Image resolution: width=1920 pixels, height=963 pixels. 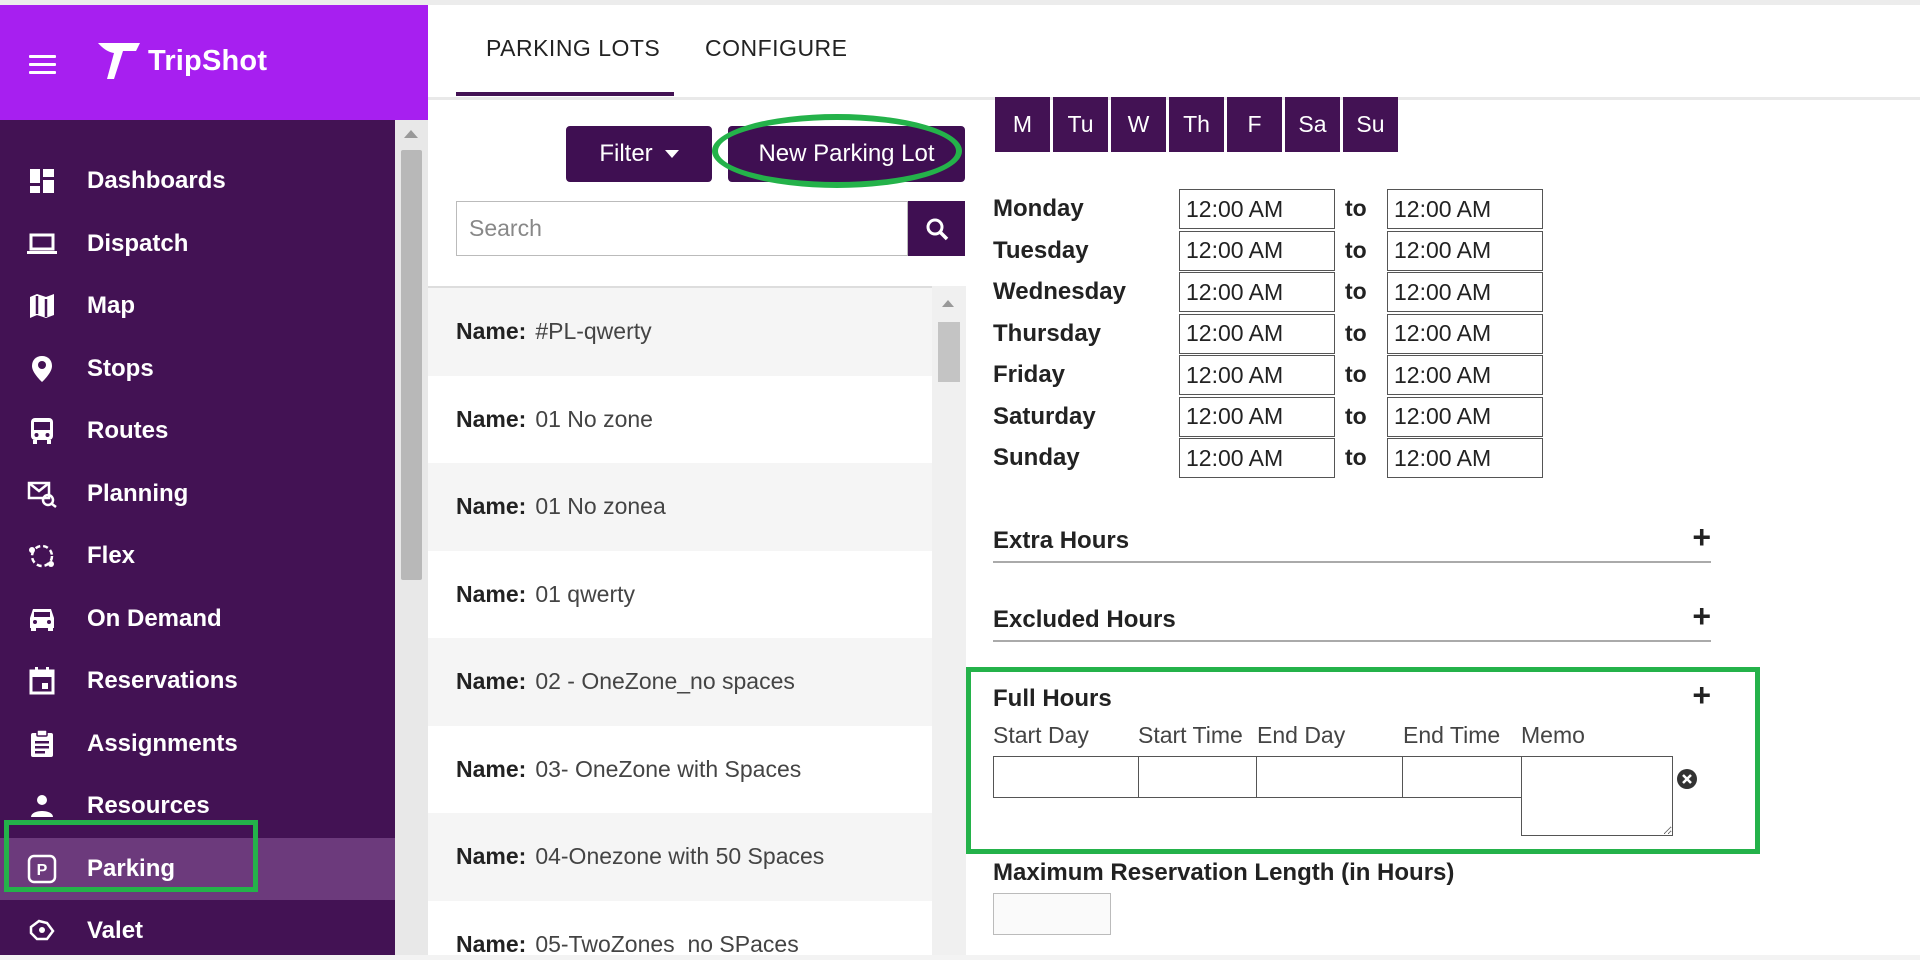 What do you see at coordinates (680, 507) in the screenshot?
I see `list-item: Name: 01 No zonea` at bounding box center [680, 507].